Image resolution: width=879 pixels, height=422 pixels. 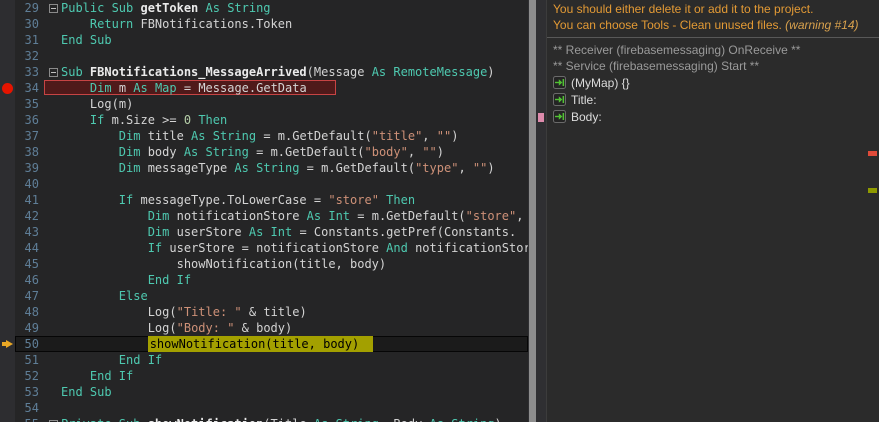 I want to click on code-text: Log("Body: " & body), so click(x=294, y=328).